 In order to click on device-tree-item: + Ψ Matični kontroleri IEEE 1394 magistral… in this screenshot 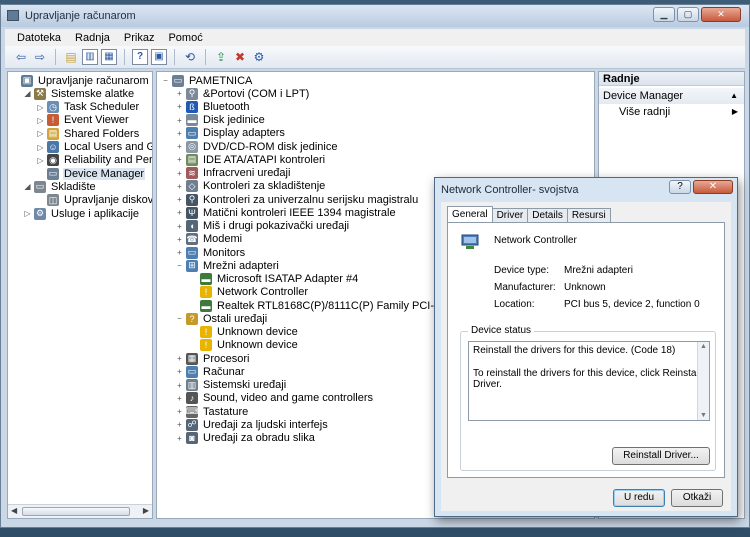, I will do `click(286, 212)`.